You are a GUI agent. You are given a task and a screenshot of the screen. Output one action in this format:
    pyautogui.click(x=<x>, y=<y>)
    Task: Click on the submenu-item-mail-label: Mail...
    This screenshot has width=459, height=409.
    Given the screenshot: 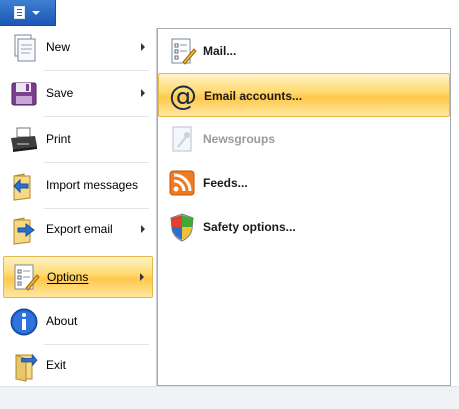 What is the action you would take?
    pyautogui.click(x=220, y=51)
    